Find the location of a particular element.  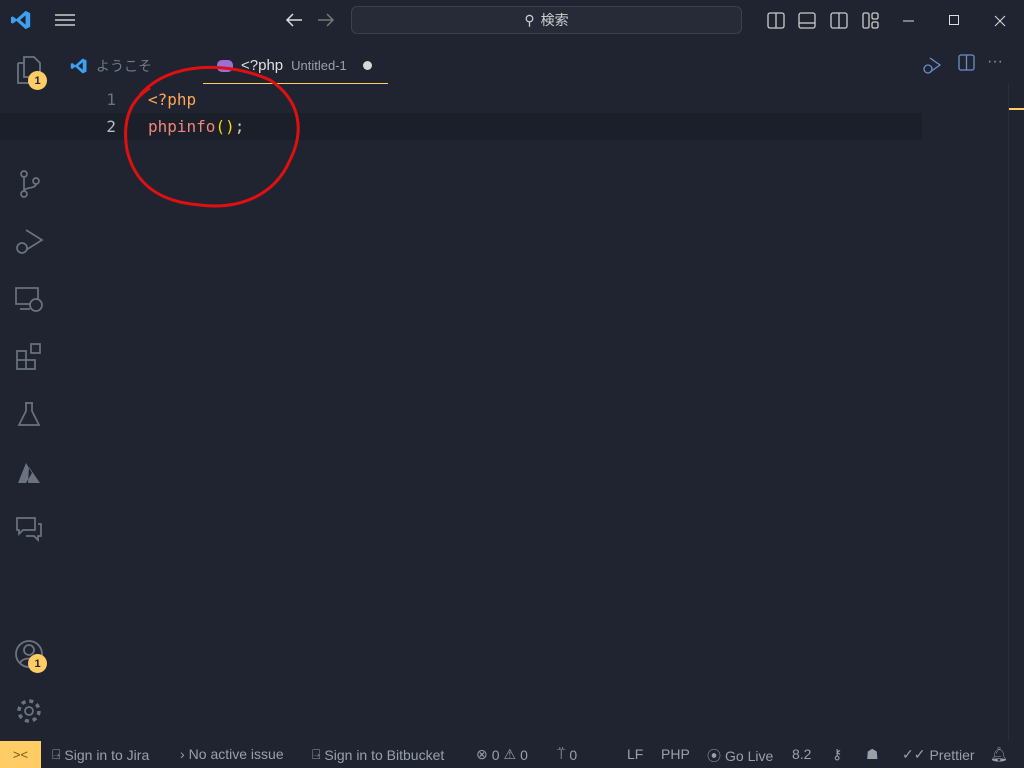

active-issue: › No active issue is located at coordinates (232, 754).